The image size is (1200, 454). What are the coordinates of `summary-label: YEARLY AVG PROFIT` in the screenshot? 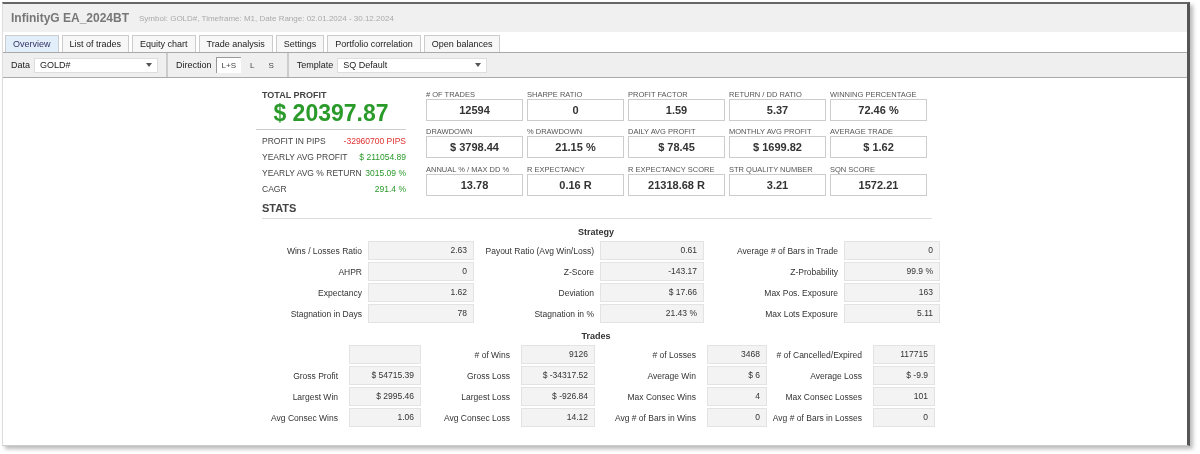 It's located at (305, 157).